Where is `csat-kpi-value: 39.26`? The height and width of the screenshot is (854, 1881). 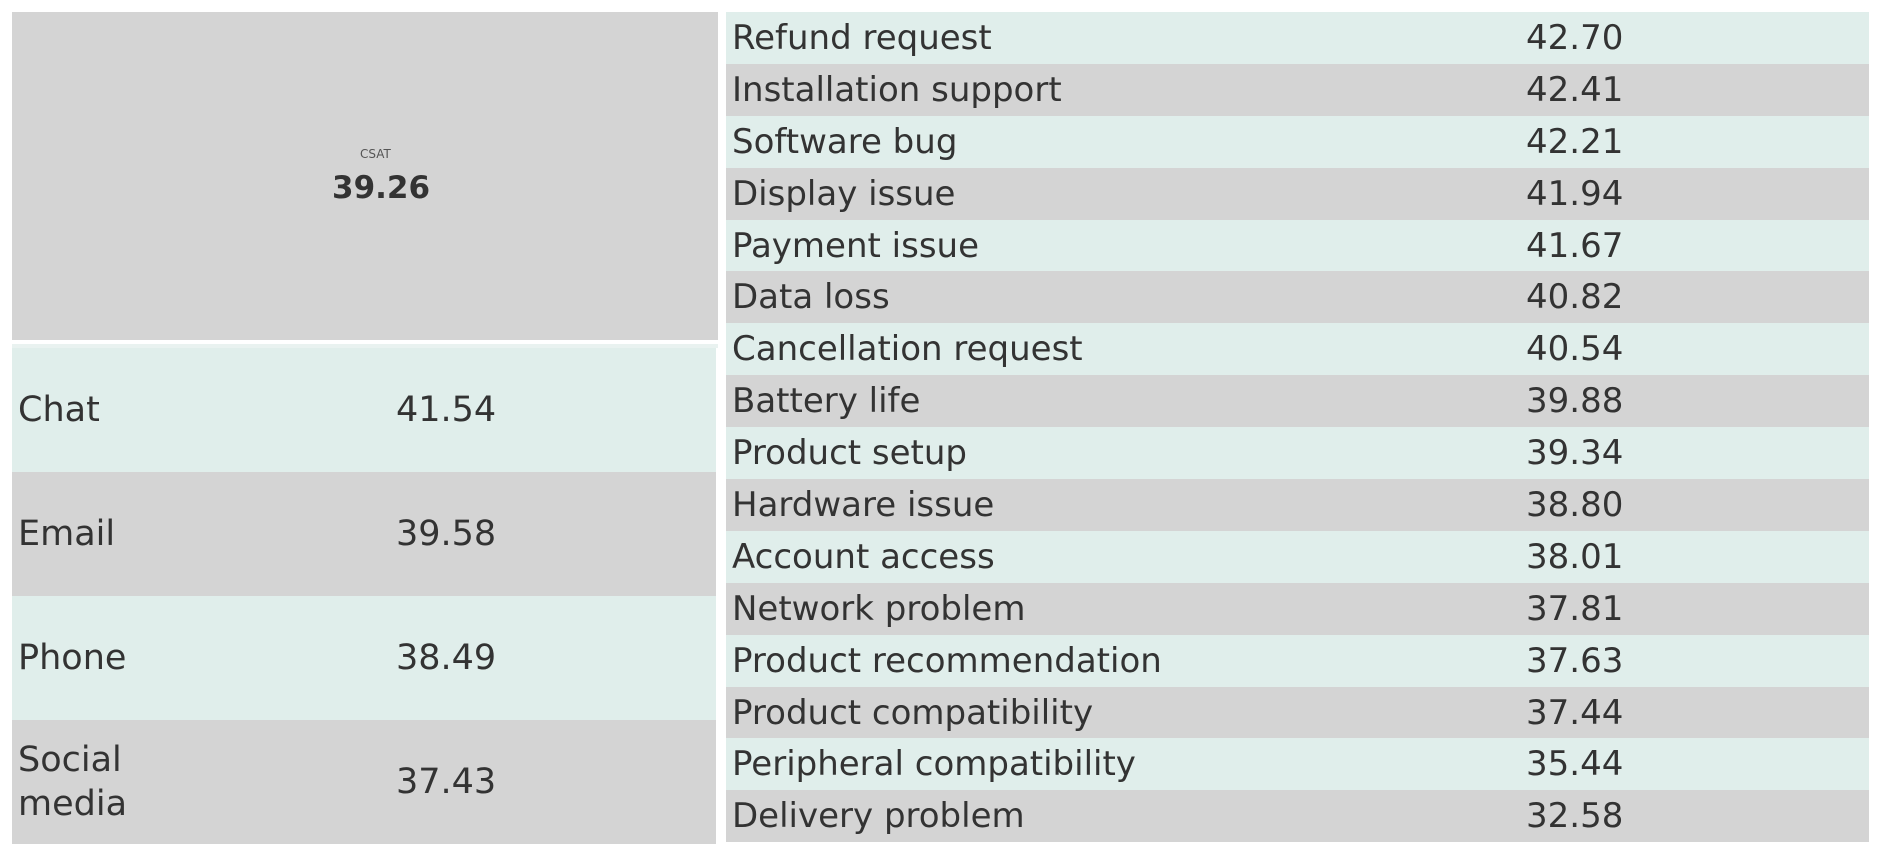 csat-kpi-value: 39.26 is located at coordinates (381, 188).